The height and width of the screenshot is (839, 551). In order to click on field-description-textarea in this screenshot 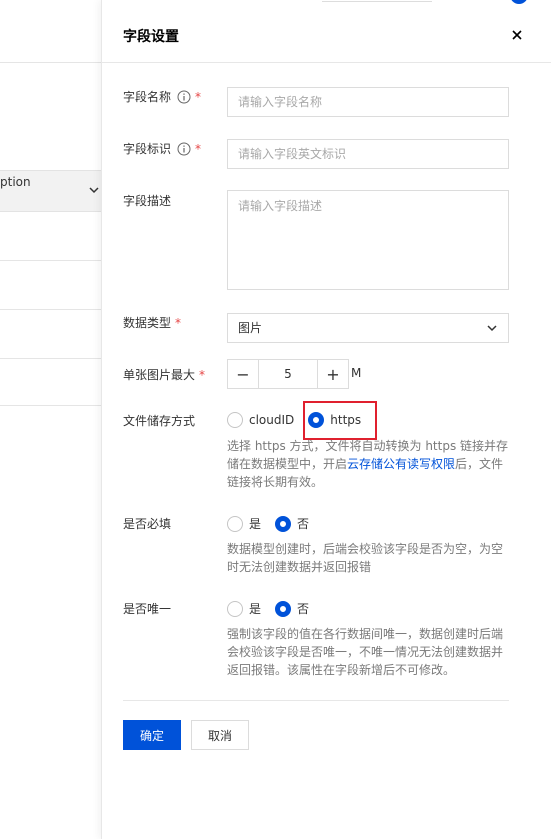, I will do `click(368, 240)`.